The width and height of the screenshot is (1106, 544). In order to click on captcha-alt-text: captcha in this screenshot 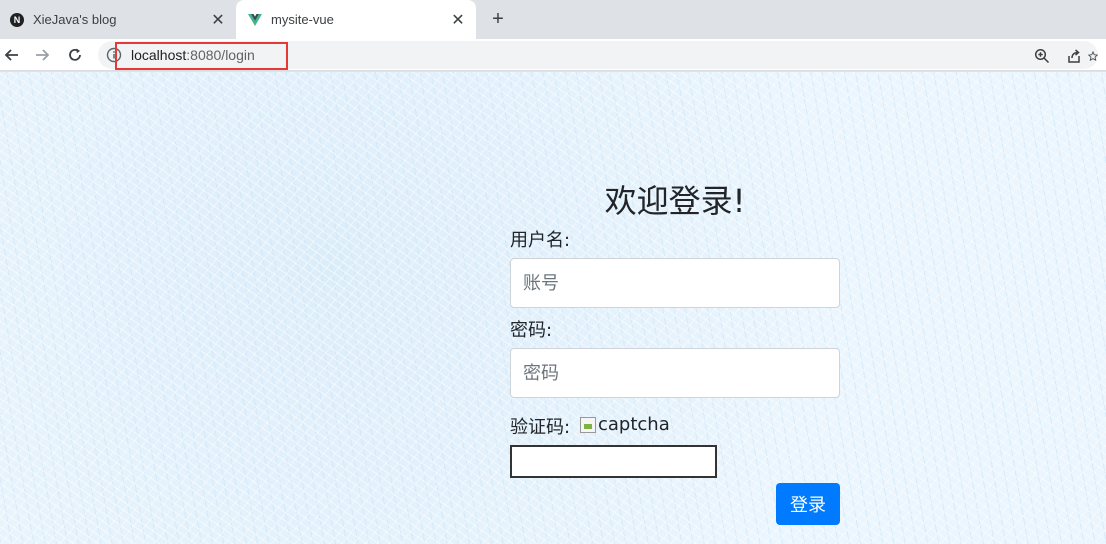, I will do `click(634, 424)`.